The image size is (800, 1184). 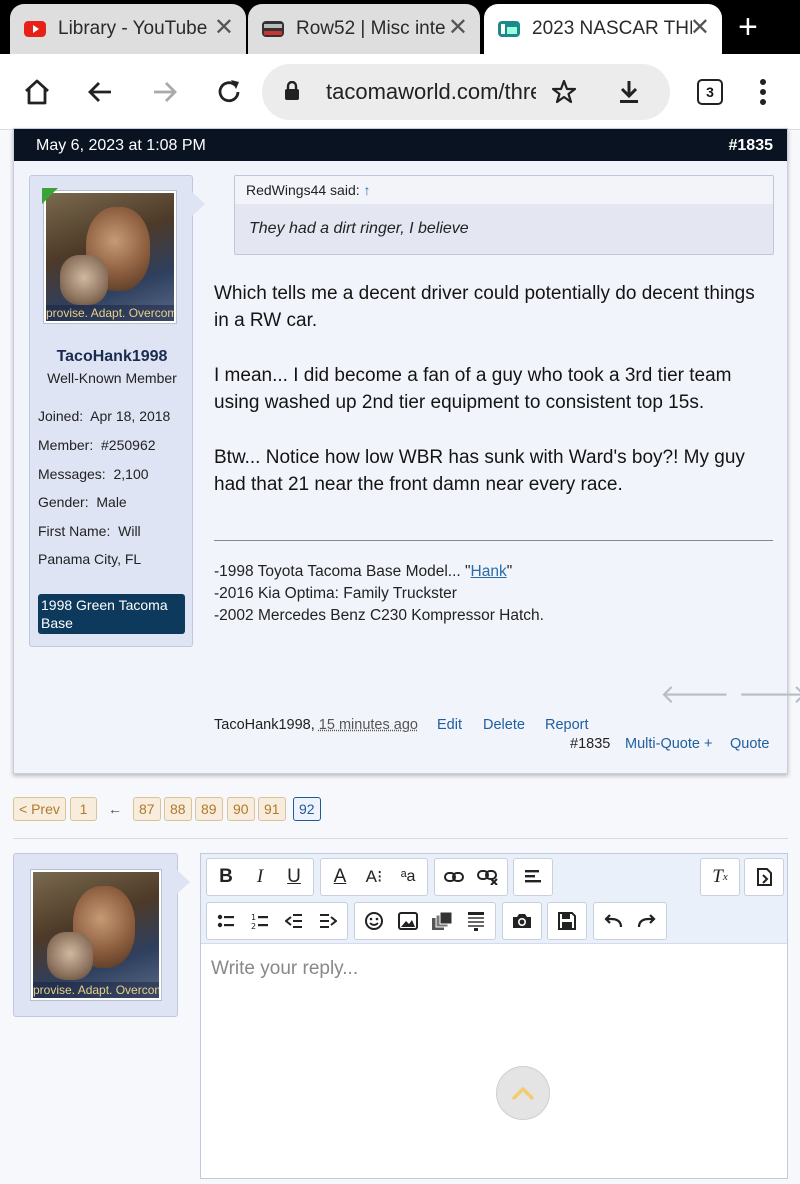 What do you see at coordinates (121, 146) in the screenshot?
I see `post-date: May 6, 2023 at 1:08 PM` at bounding box center [121, 146].